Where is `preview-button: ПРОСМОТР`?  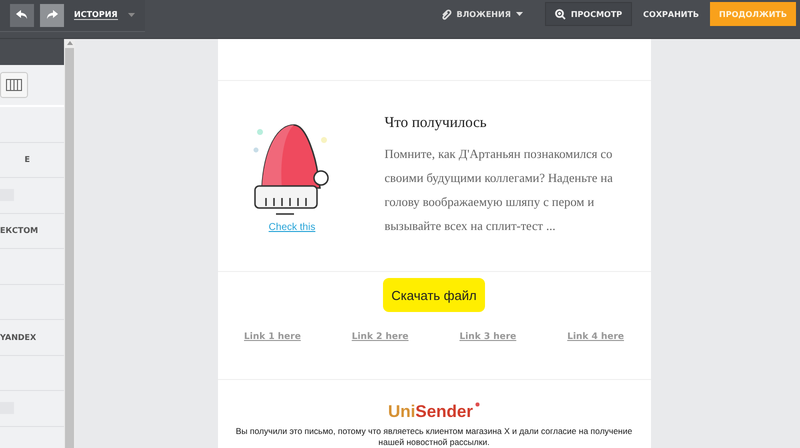 preview-button: ПРОСМОТР is located at coordinates (588, 14).